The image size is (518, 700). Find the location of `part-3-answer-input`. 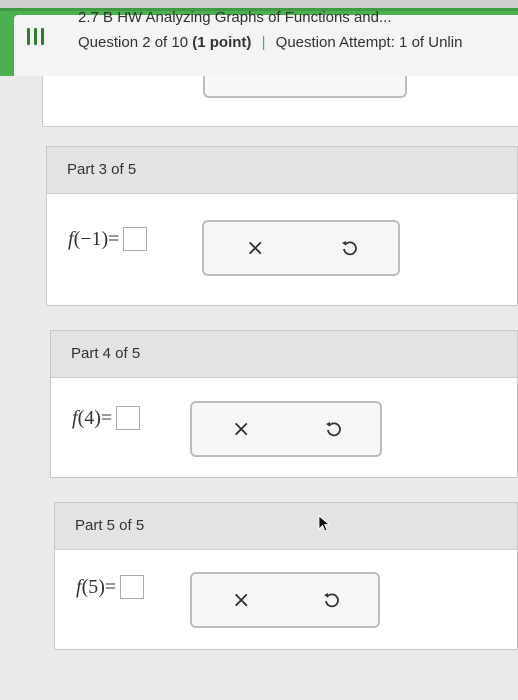

part-3-answer-input is located at coordinates (135, 239).